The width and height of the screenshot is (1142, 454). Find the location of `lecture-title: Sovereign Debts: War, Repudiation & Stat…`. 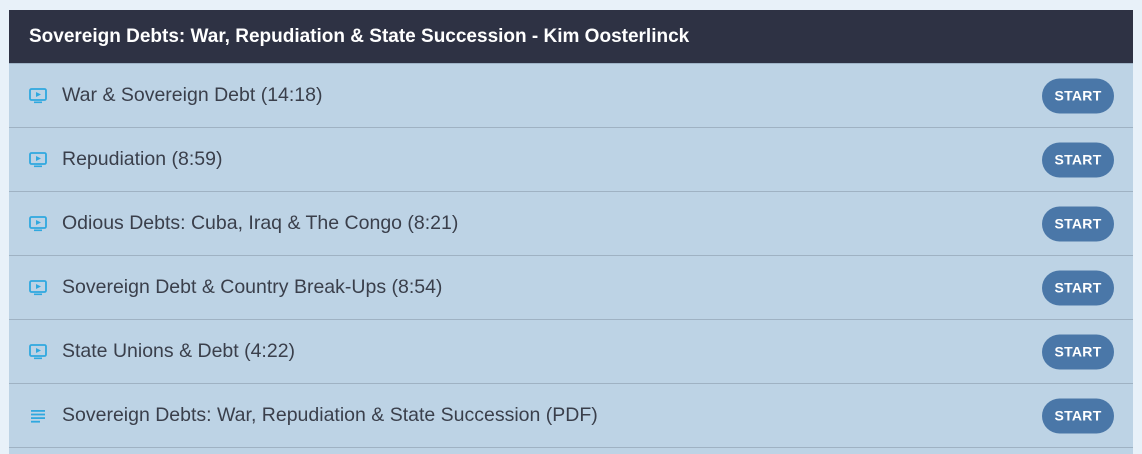

lecture-title: Sovereign Debts: War, Repudiation & Stat… is located at coordinates (330, 415).